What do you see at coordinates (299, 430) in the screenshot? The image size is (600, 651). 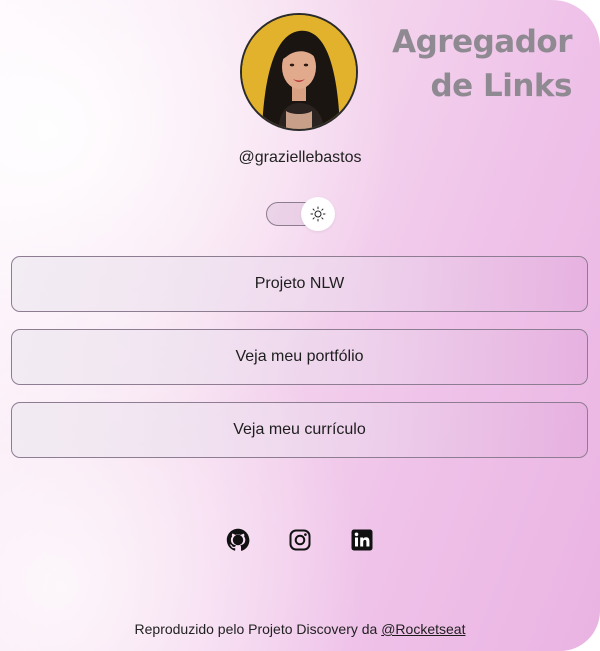 I see `link-button-curriculo: Veja meu currículo` at bounding box center [299, 430].